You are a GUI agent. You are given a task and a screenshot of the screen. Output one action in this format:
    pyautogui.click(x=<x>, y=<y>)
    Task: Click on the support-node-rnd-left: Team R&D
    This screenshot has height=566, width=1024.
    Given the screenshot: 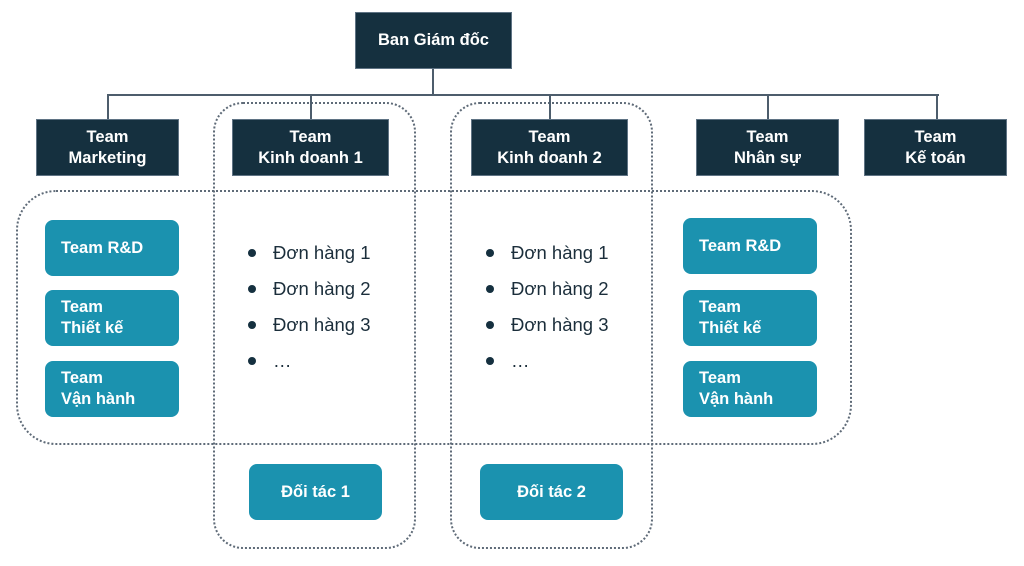 What is the action you would take?
    pyautogui.click(x=112, y=248)
    